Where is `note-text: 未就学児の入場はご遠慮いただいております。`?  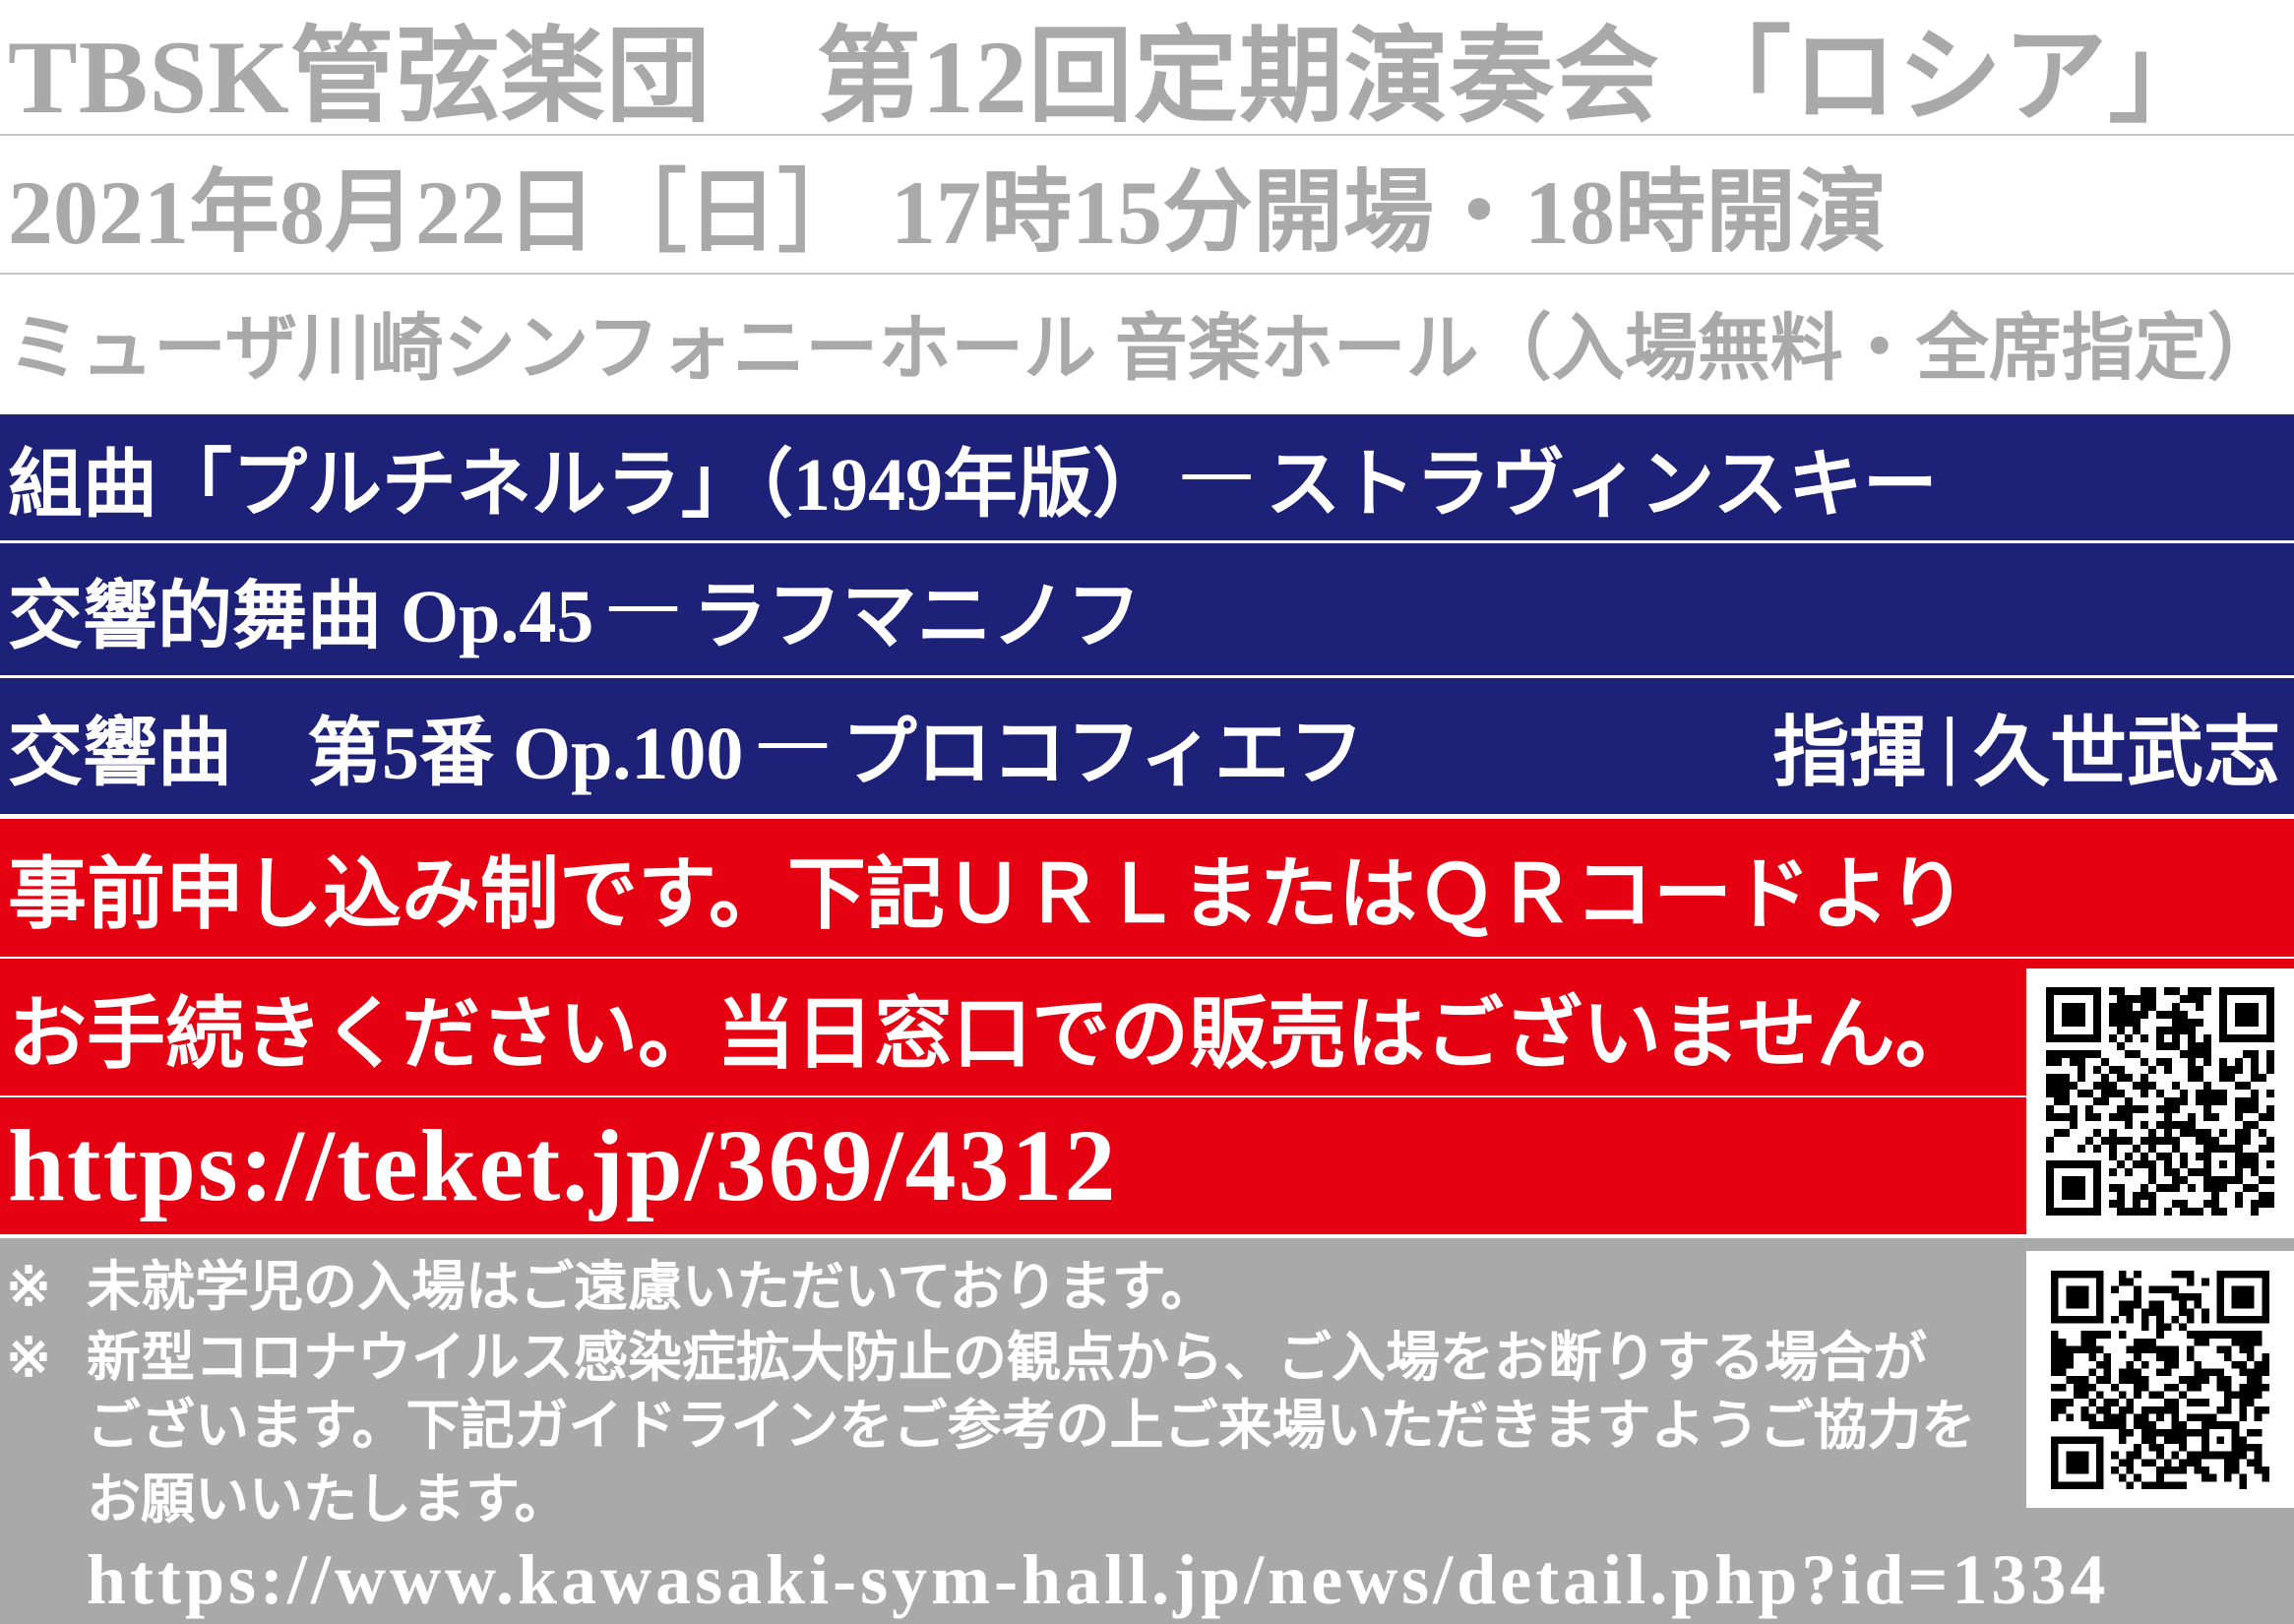
note-text: 未就学児の入場はご遠慮いただいております。 is located at coordinates (651, 1287).